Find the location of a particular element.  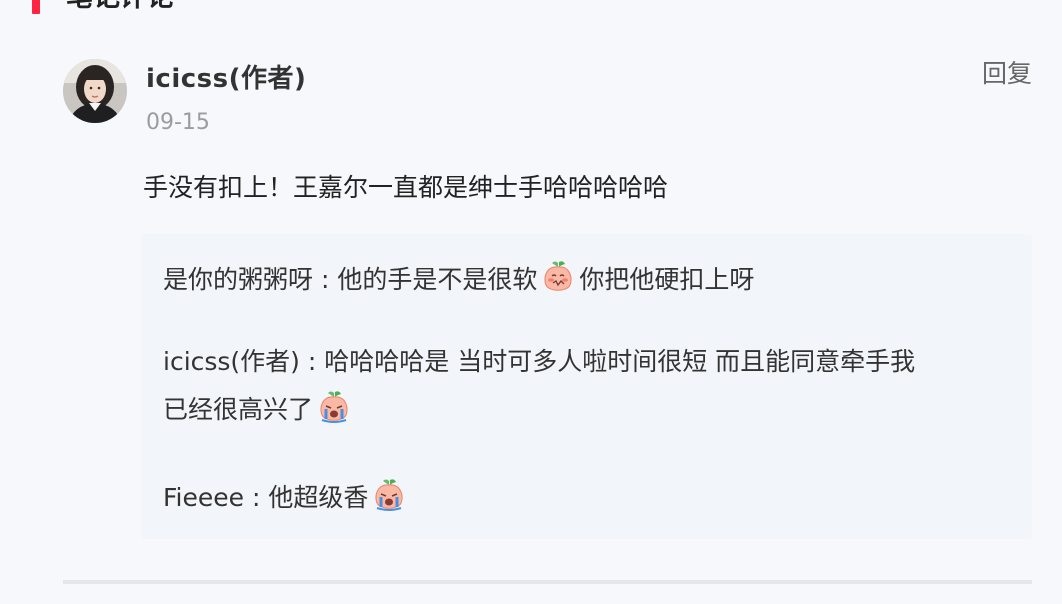

section-divider is located at coordinates (547, 582).